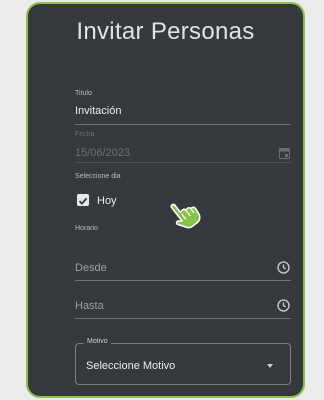 This screenshot has height=400, width=324. Describe the element at coordinates (107, 201) in the screenshot. I see `hoy-label: Hoy` at that location.